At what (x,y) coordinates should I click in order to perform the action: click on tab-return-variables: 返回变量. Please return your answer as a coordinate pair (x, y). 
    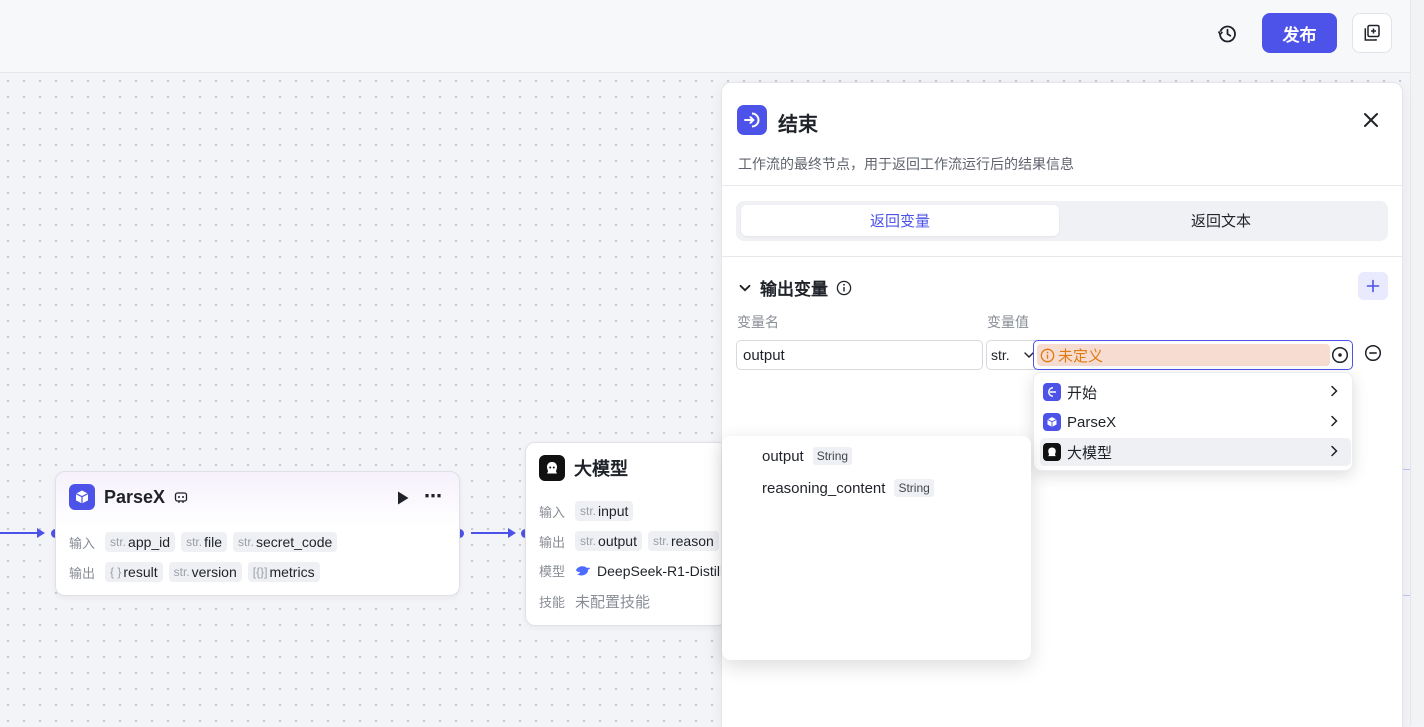
    Looking at the image, I should click on (900, 220).